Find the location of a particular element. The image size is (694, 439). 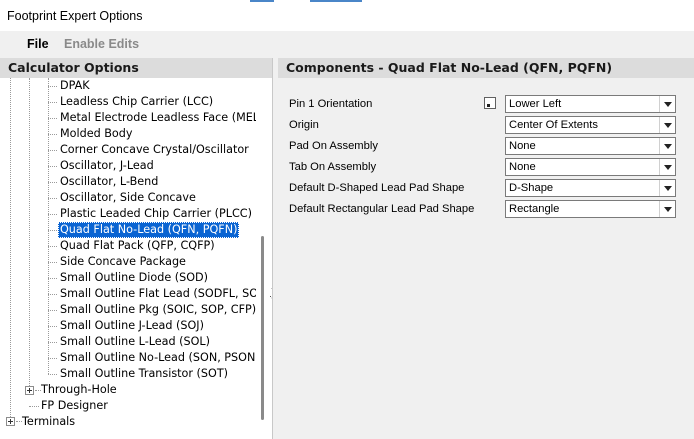

dropdown-value: D-Shape is located at coordinates (531, 188).